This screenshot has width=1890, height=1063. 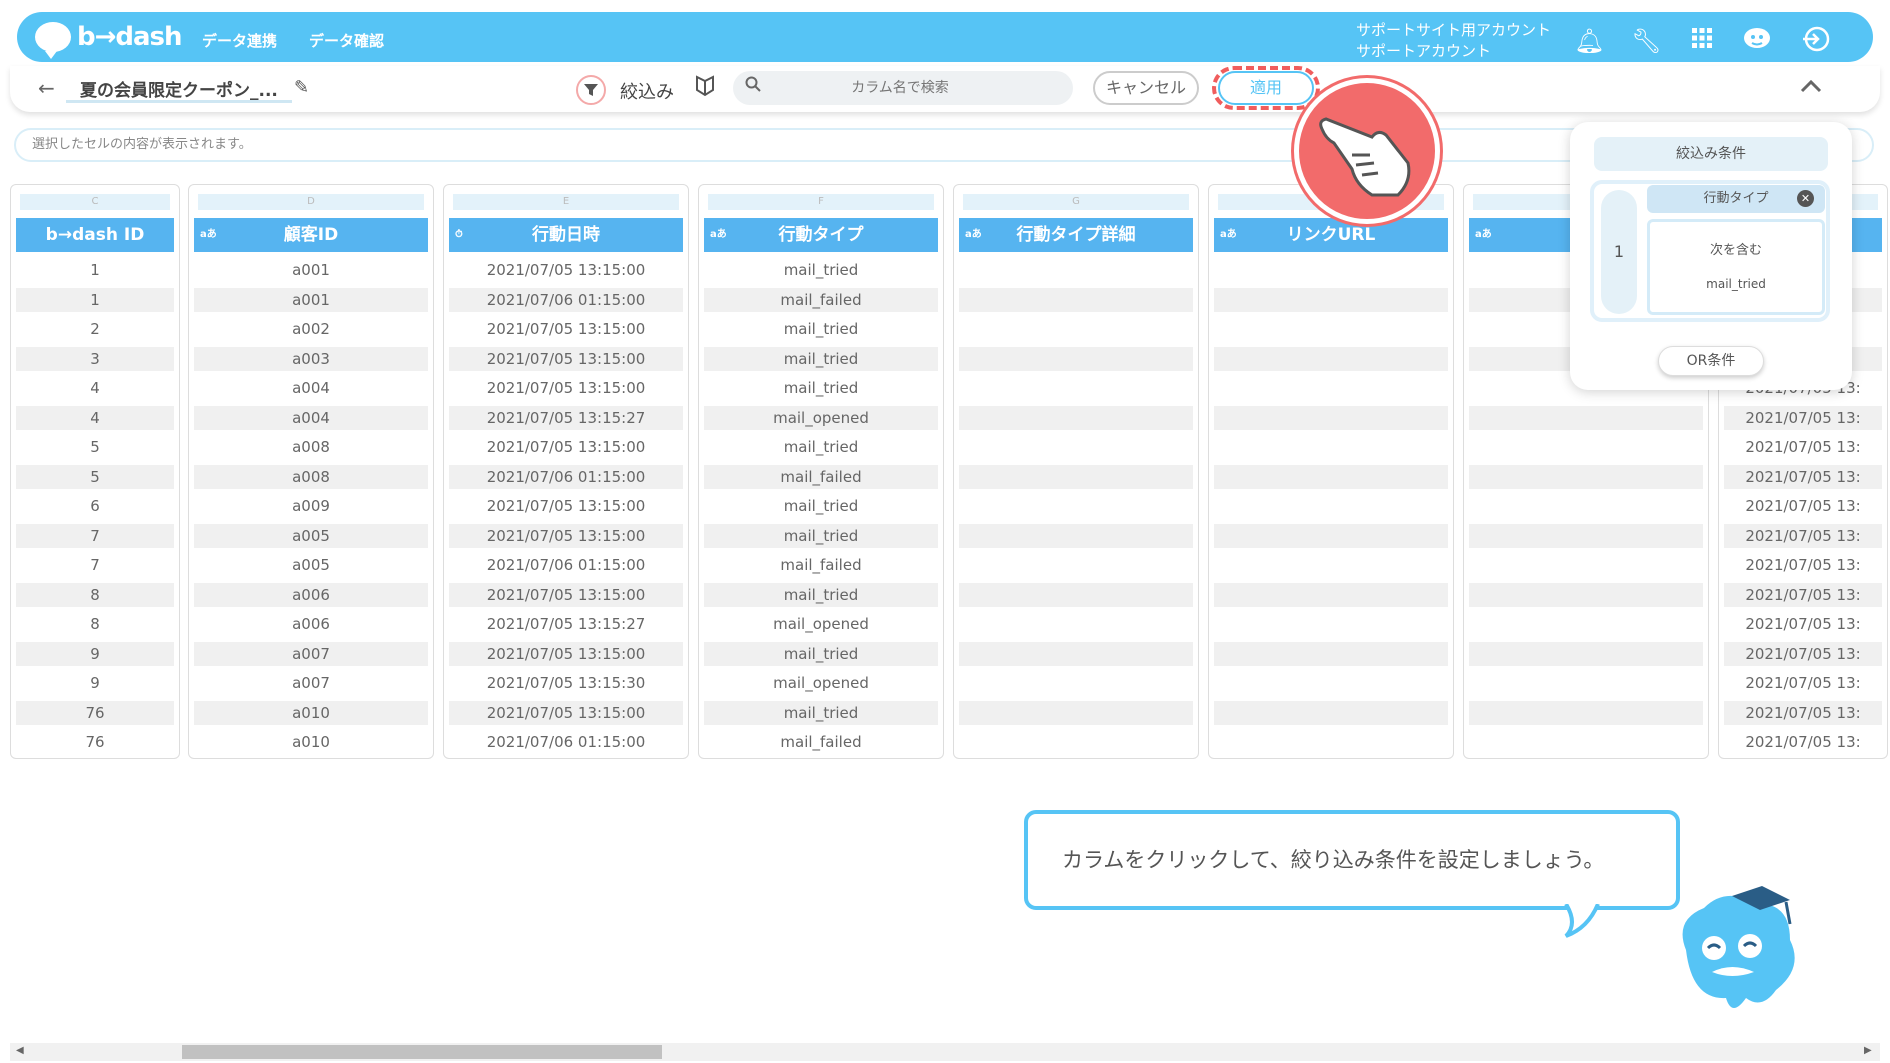 I want to click on scroll-right-arrow-icon: ▶, so click(x=1868, y=1050).